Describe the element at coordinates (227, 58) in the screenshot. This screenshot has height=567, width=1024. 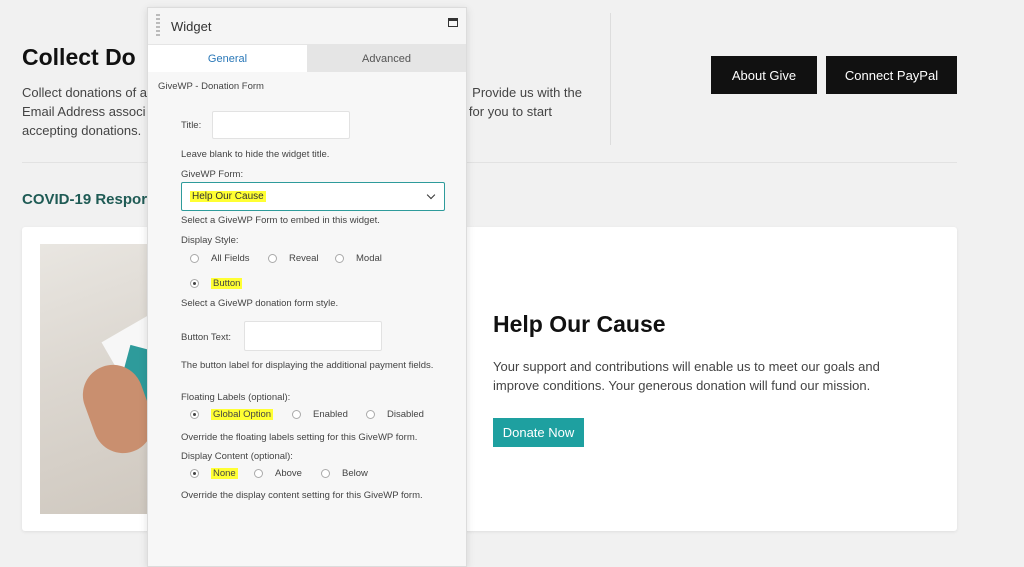
I see `tab-general: General` at that location.